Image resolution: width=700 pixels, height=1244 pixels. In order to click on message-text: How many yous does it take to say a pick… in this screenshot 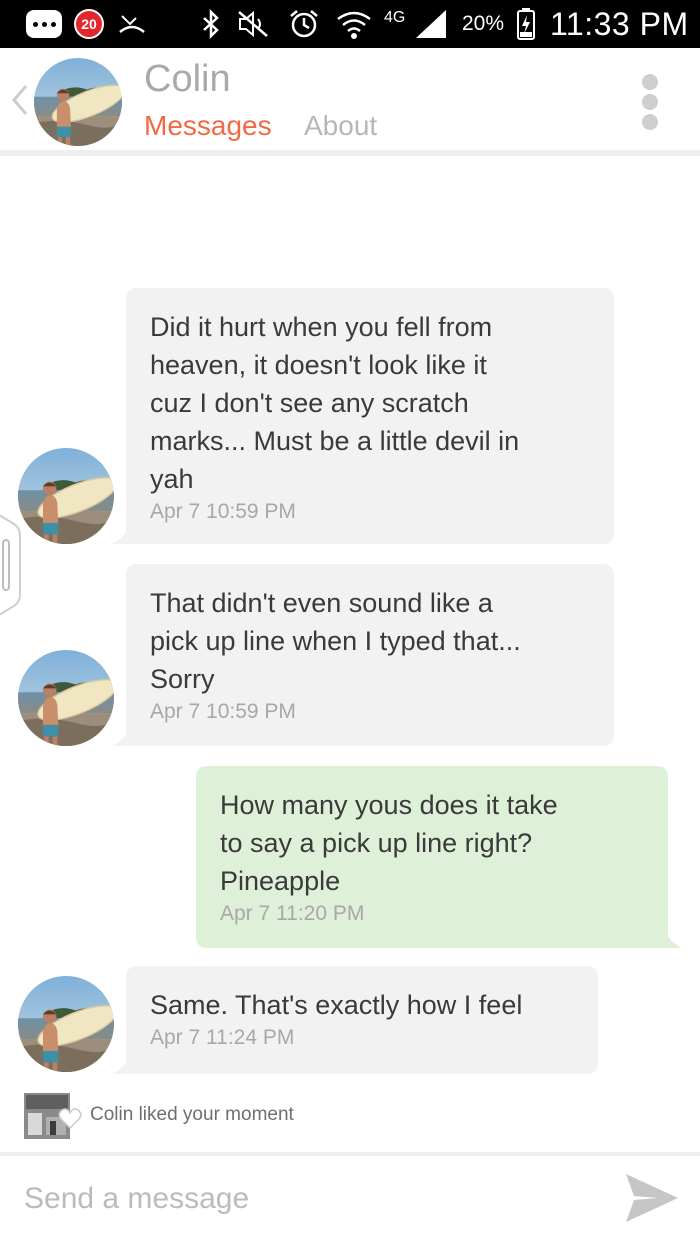, I will do `click(389, 843)`.